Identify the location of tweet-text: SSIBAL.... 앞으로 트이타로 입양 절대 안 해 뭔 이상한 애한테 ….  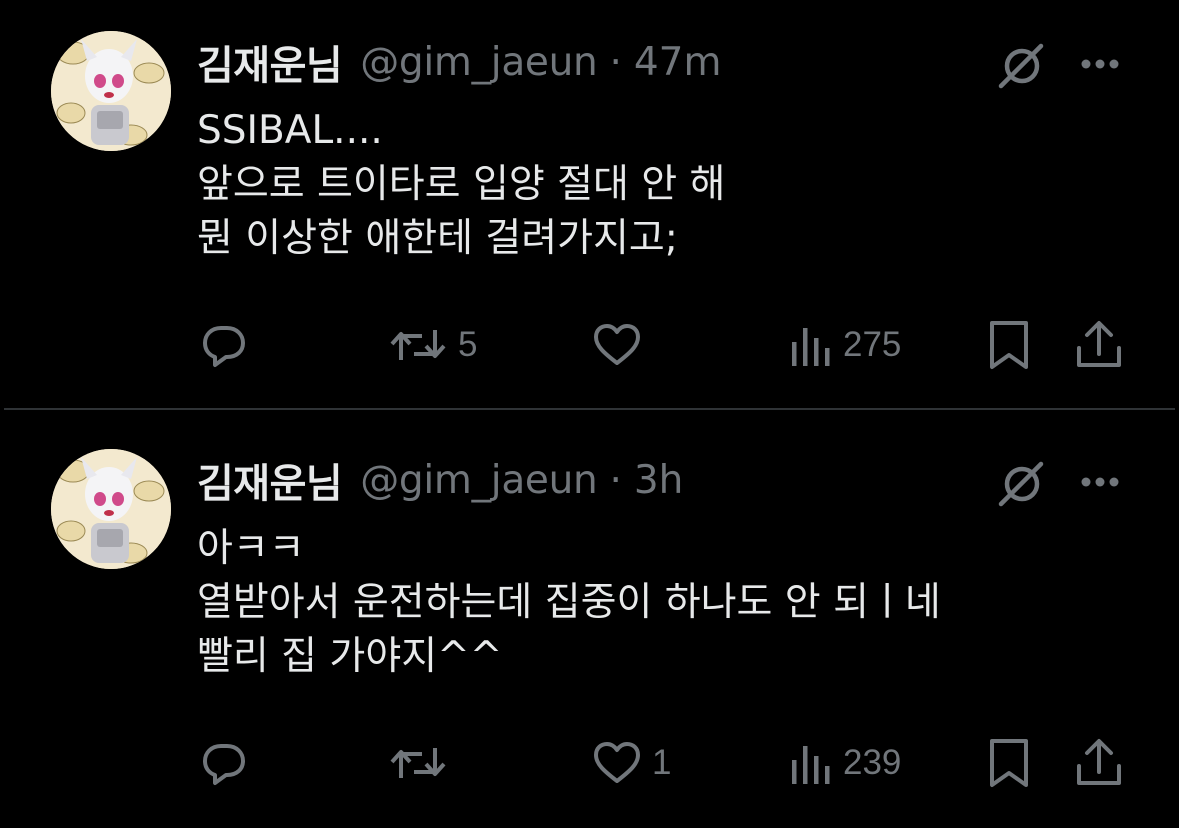
(647, 185).